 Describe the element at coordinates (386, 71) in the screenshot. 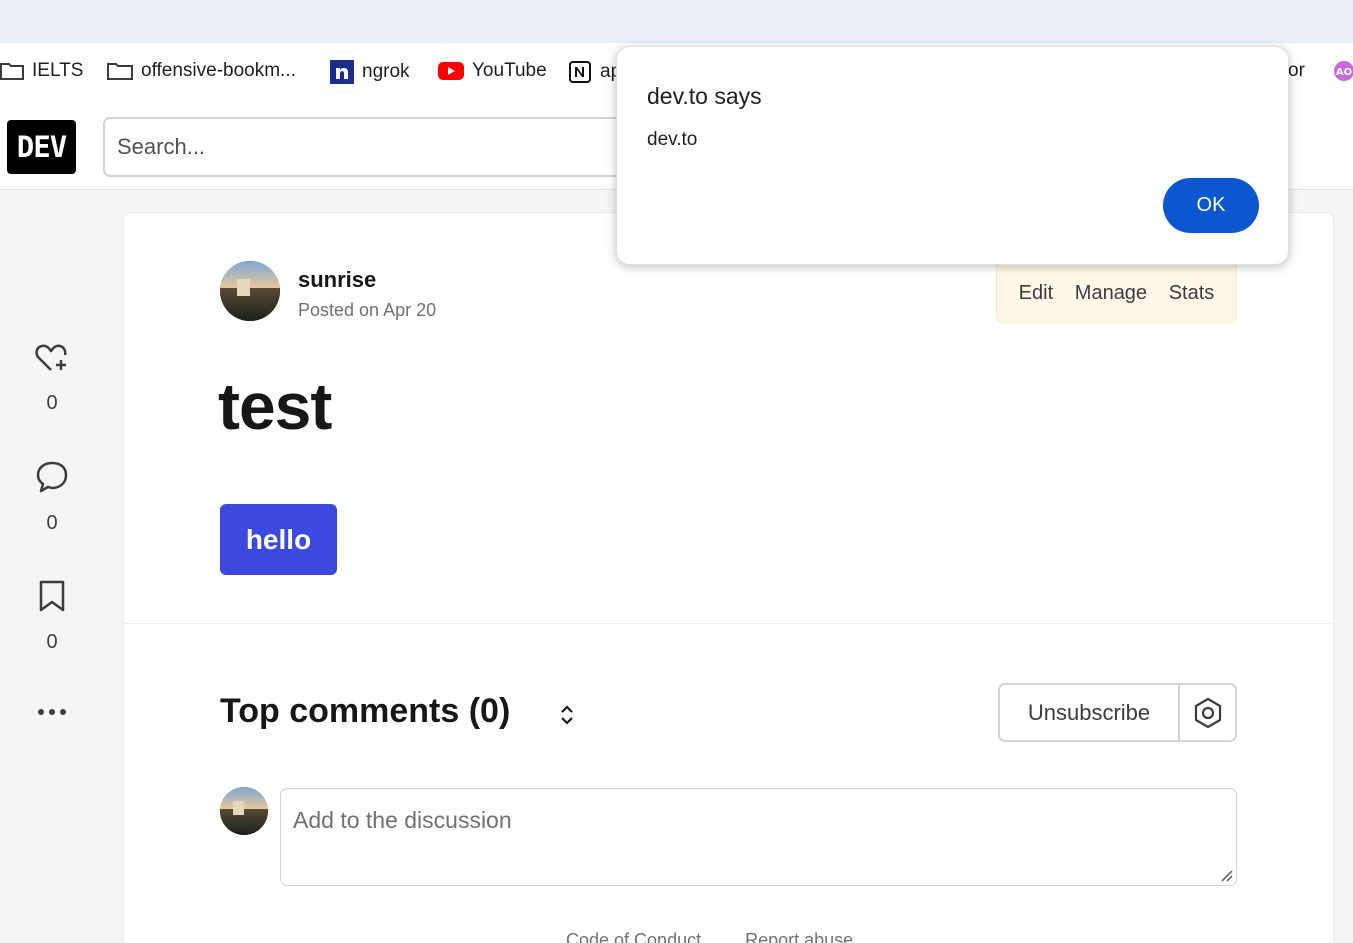

I see `bookmark-label: ngrok` at that location.